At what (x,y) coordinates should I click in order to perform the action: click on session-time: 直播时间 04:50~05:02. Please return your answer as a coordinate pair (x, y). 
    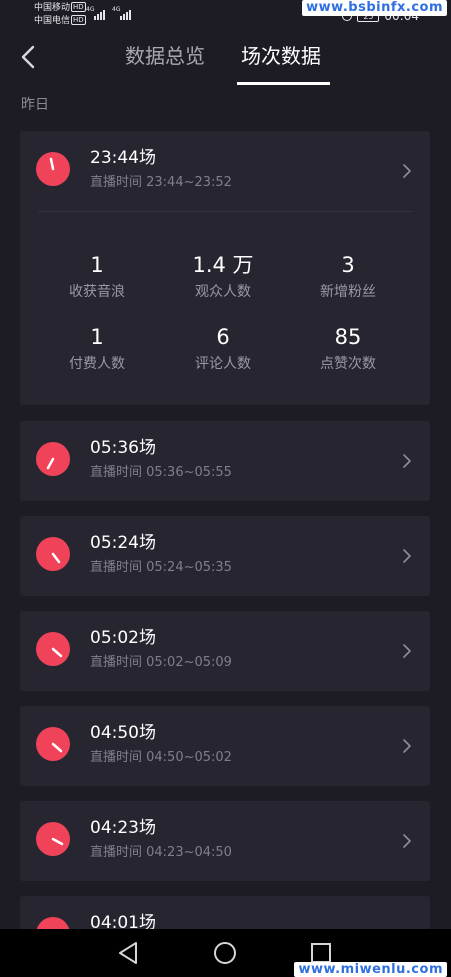
    Looking at the image, I should click on (161, 757).